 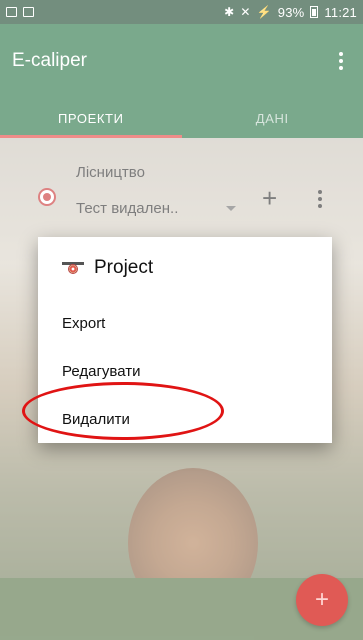 What do you see at coordinates (123, 411) in the screenshot?
I see `red-highlight-ellipse` at bounding box center [123, 411].